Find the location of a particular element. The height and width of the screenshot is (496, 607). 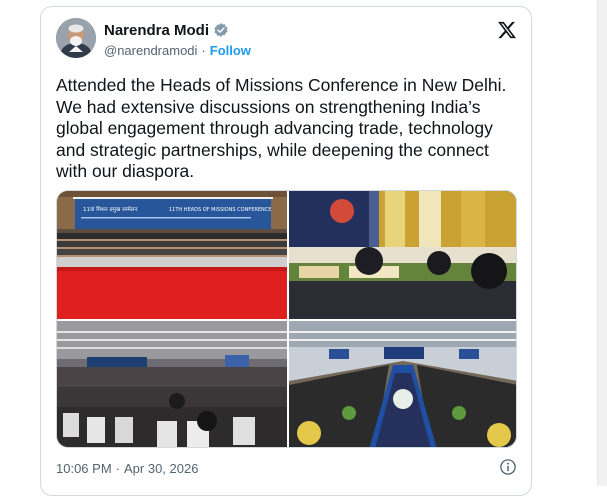

follow-button: Follow is located at coordinates (230, 50).